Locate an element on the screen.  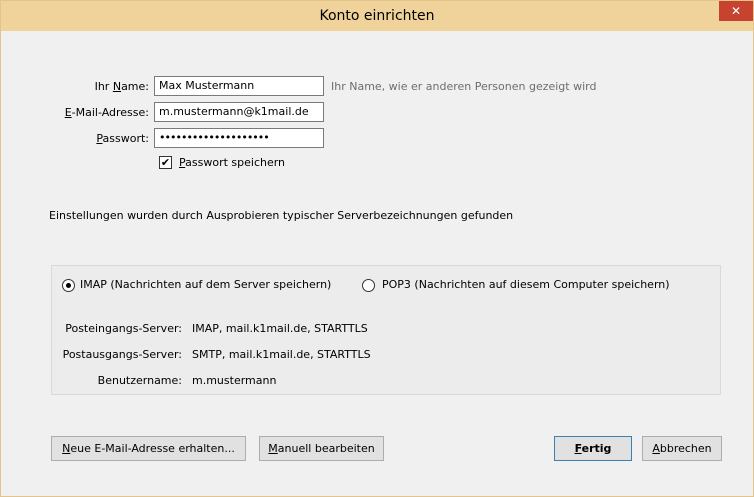
radio-selected-dot is located at coordinates (68, 285).